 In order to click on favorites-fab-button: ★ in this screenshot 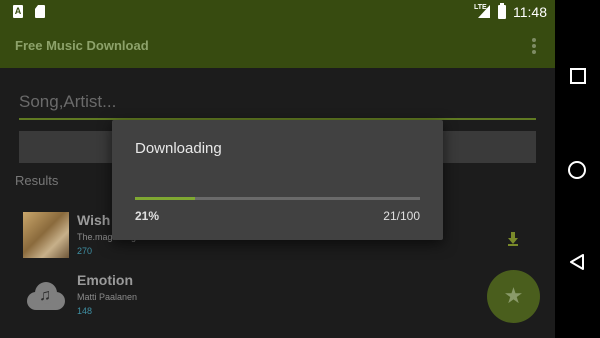, I will do `click(513, 296)`.